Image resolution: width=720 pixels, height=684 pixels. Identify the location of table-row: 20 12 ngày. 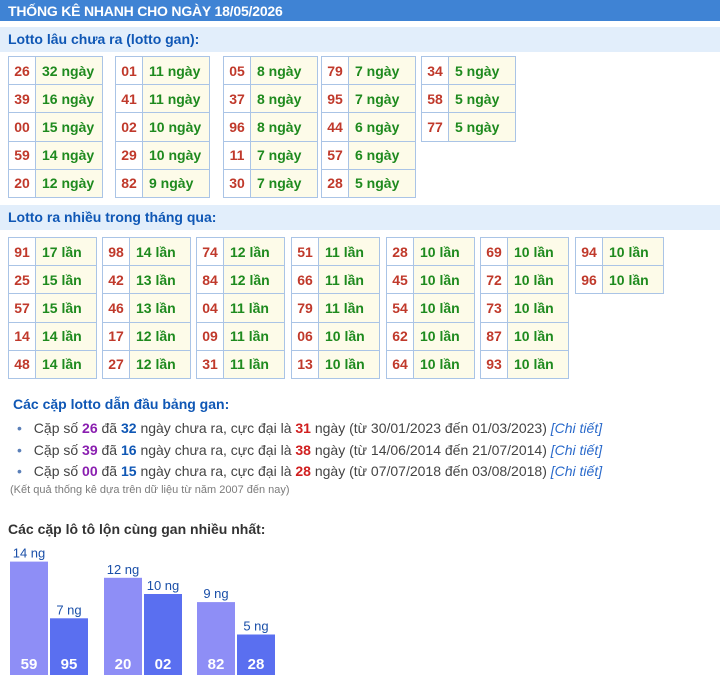
(55, 183).